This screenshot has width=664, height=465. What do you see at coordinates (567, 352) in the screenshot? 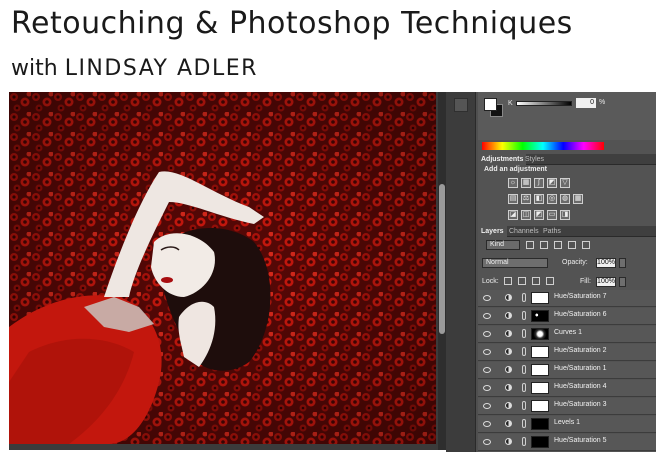
I see `layer-row: Hue/Saturation 2` at bounding box center [567, 352].